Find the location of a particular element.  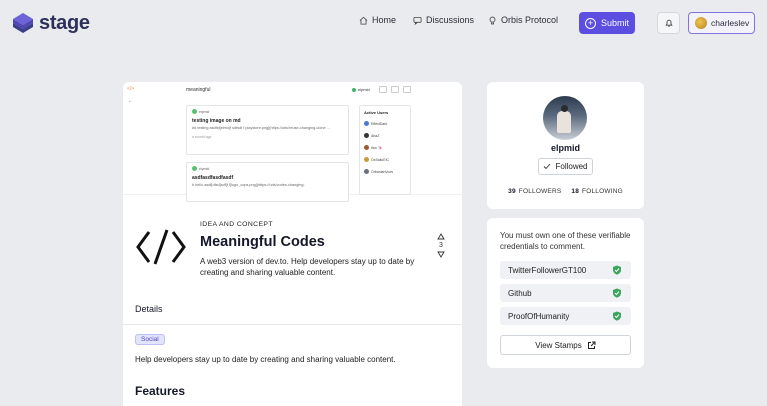

upvote-icon is located at coordinates (441, 236).